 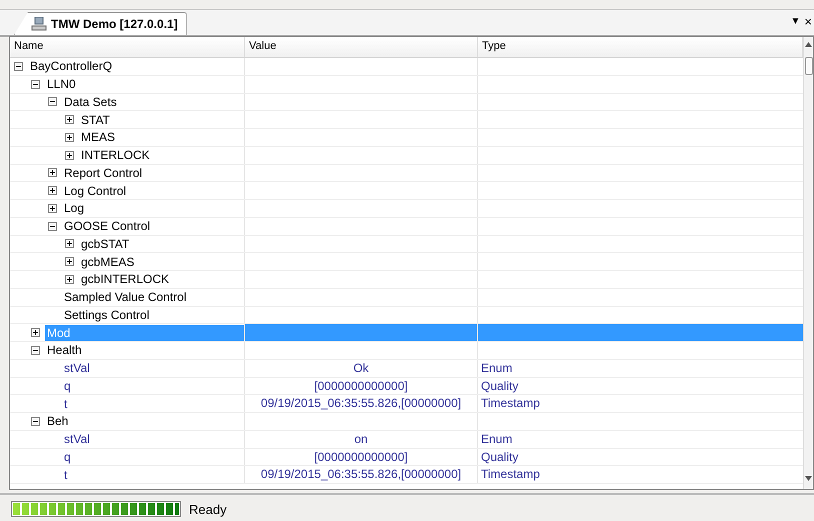 I want to click on node-name: Beh, so click(x=58, y=421).